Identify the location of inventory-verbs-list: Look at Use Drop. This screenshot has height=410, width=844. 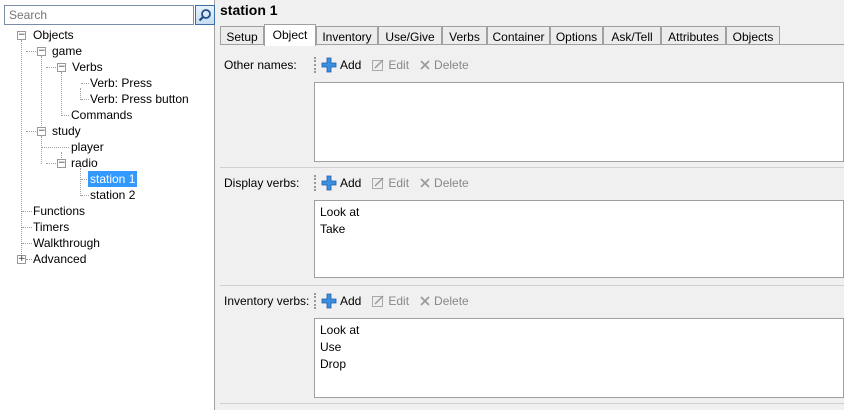
(579, 358).